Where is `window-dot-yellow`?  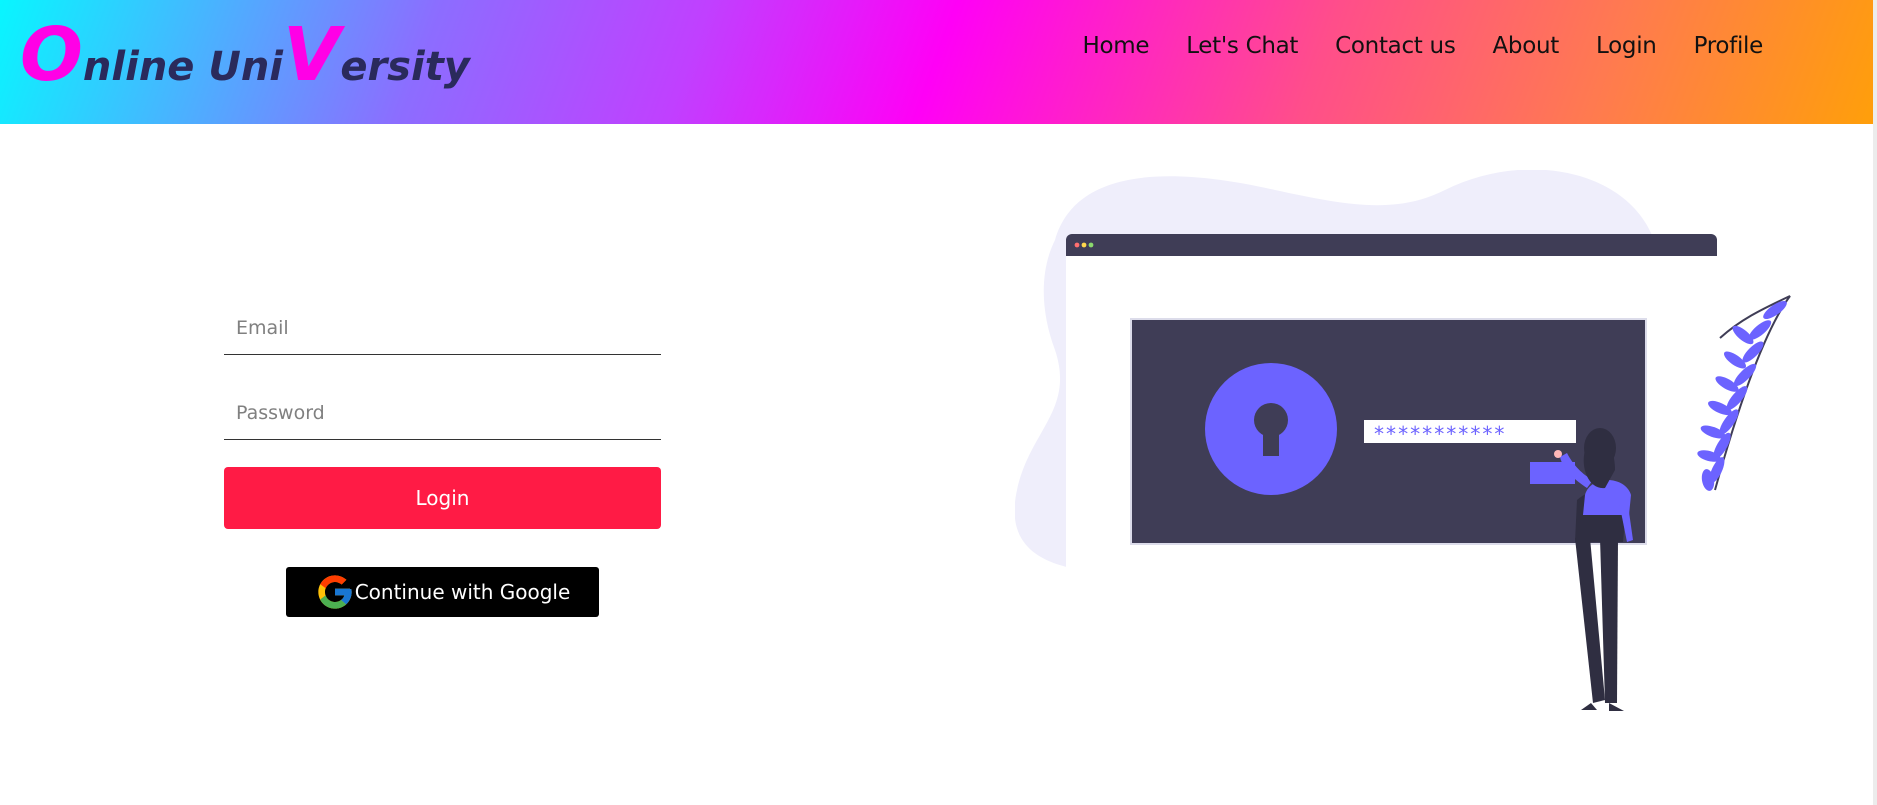 window-dot-yellow is located at coordinates (1084, 245).